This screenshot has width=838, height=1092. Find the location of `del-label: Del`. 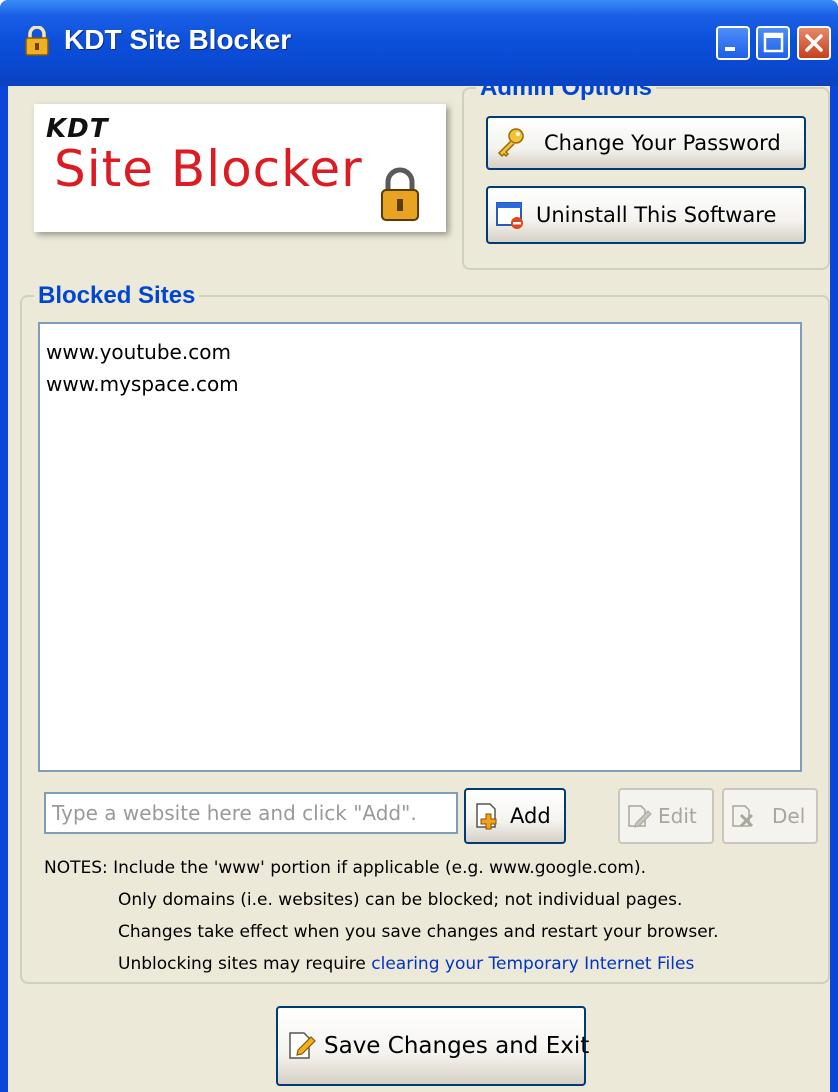

del-label: Del is located at coordinates (789, 816).